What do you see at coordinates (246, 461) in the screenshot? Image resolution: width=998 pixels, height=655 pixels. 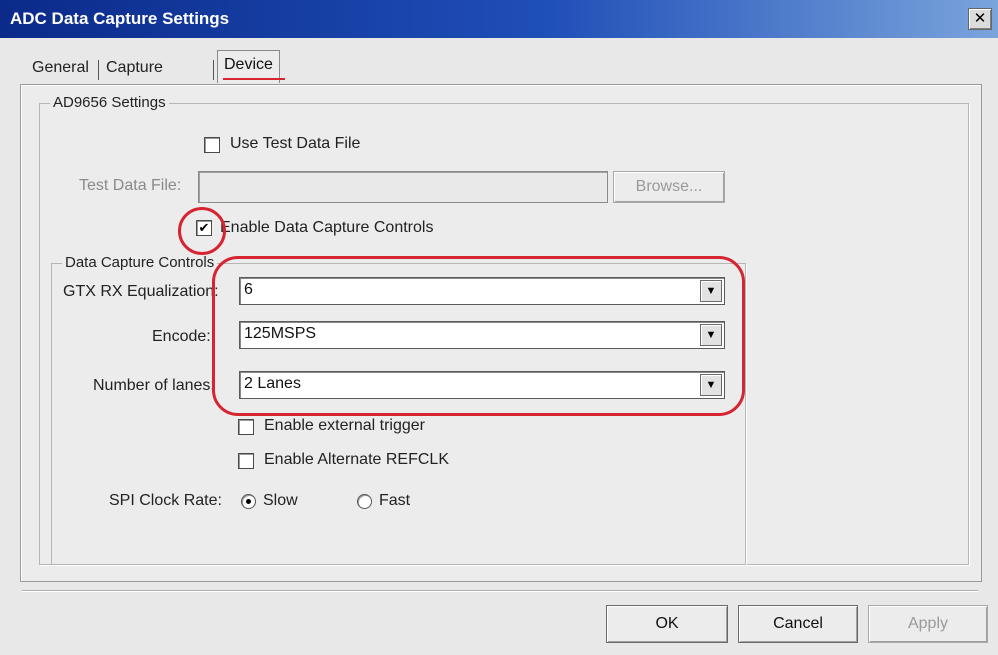 I see `enable-alternate-refclk-checkbox` at bounding box center [246, 461].